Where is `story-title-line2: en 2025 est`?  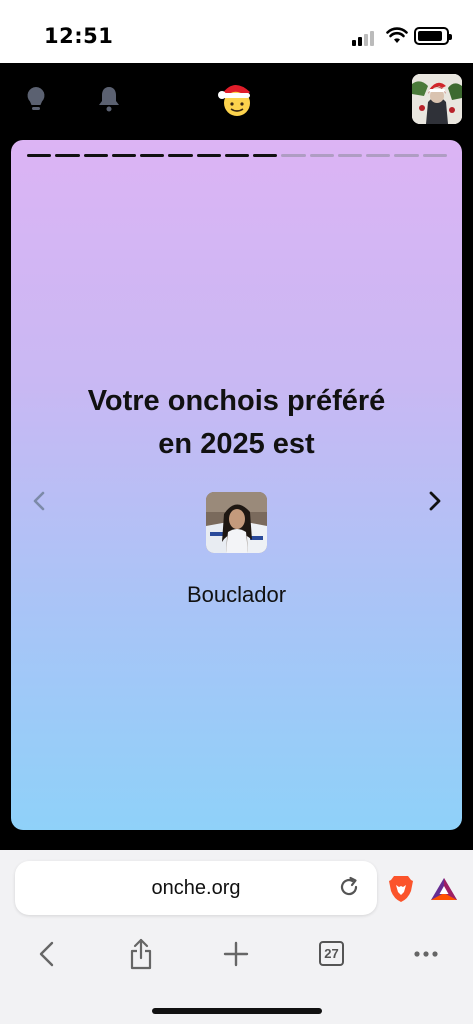
story-title-line2: en 2025 est is located at coordinates (236, 444).